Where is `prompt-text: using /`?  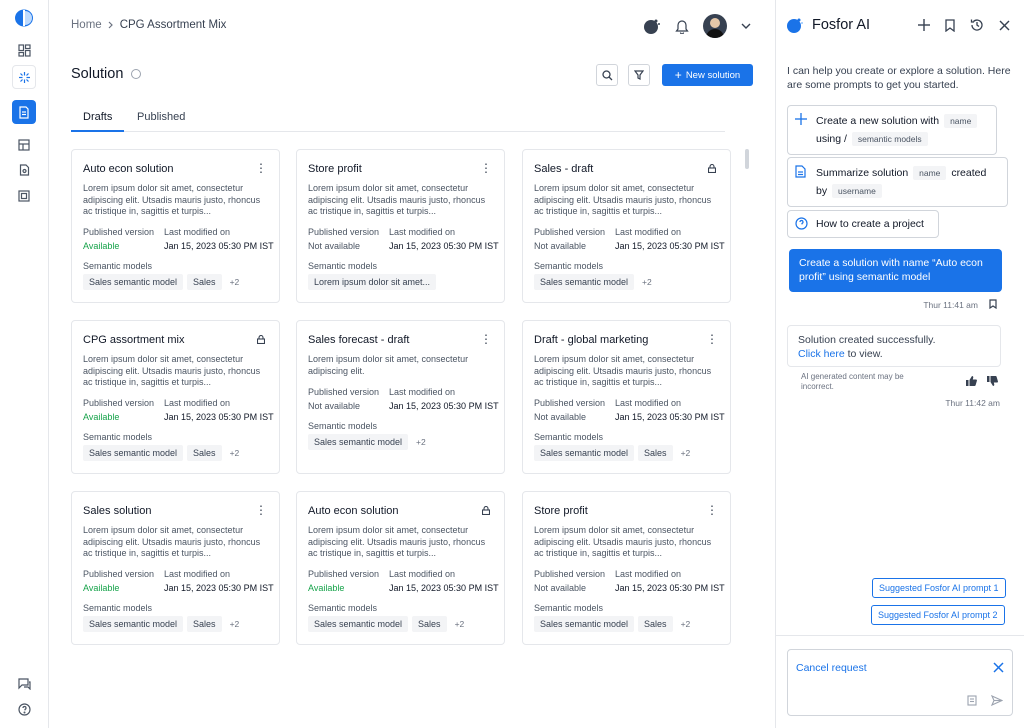 prompt-text: using / is located at coordinates (831, 139).